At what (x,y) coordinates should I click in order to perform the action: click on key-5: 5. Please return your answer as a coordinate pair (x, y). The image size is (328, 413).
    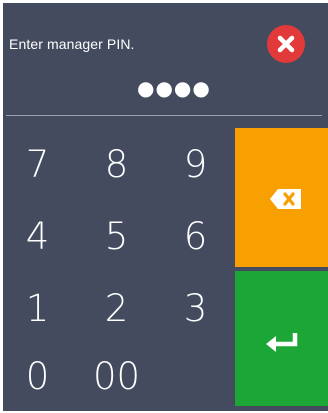
    Looking at the image, I should click on (116, 237).